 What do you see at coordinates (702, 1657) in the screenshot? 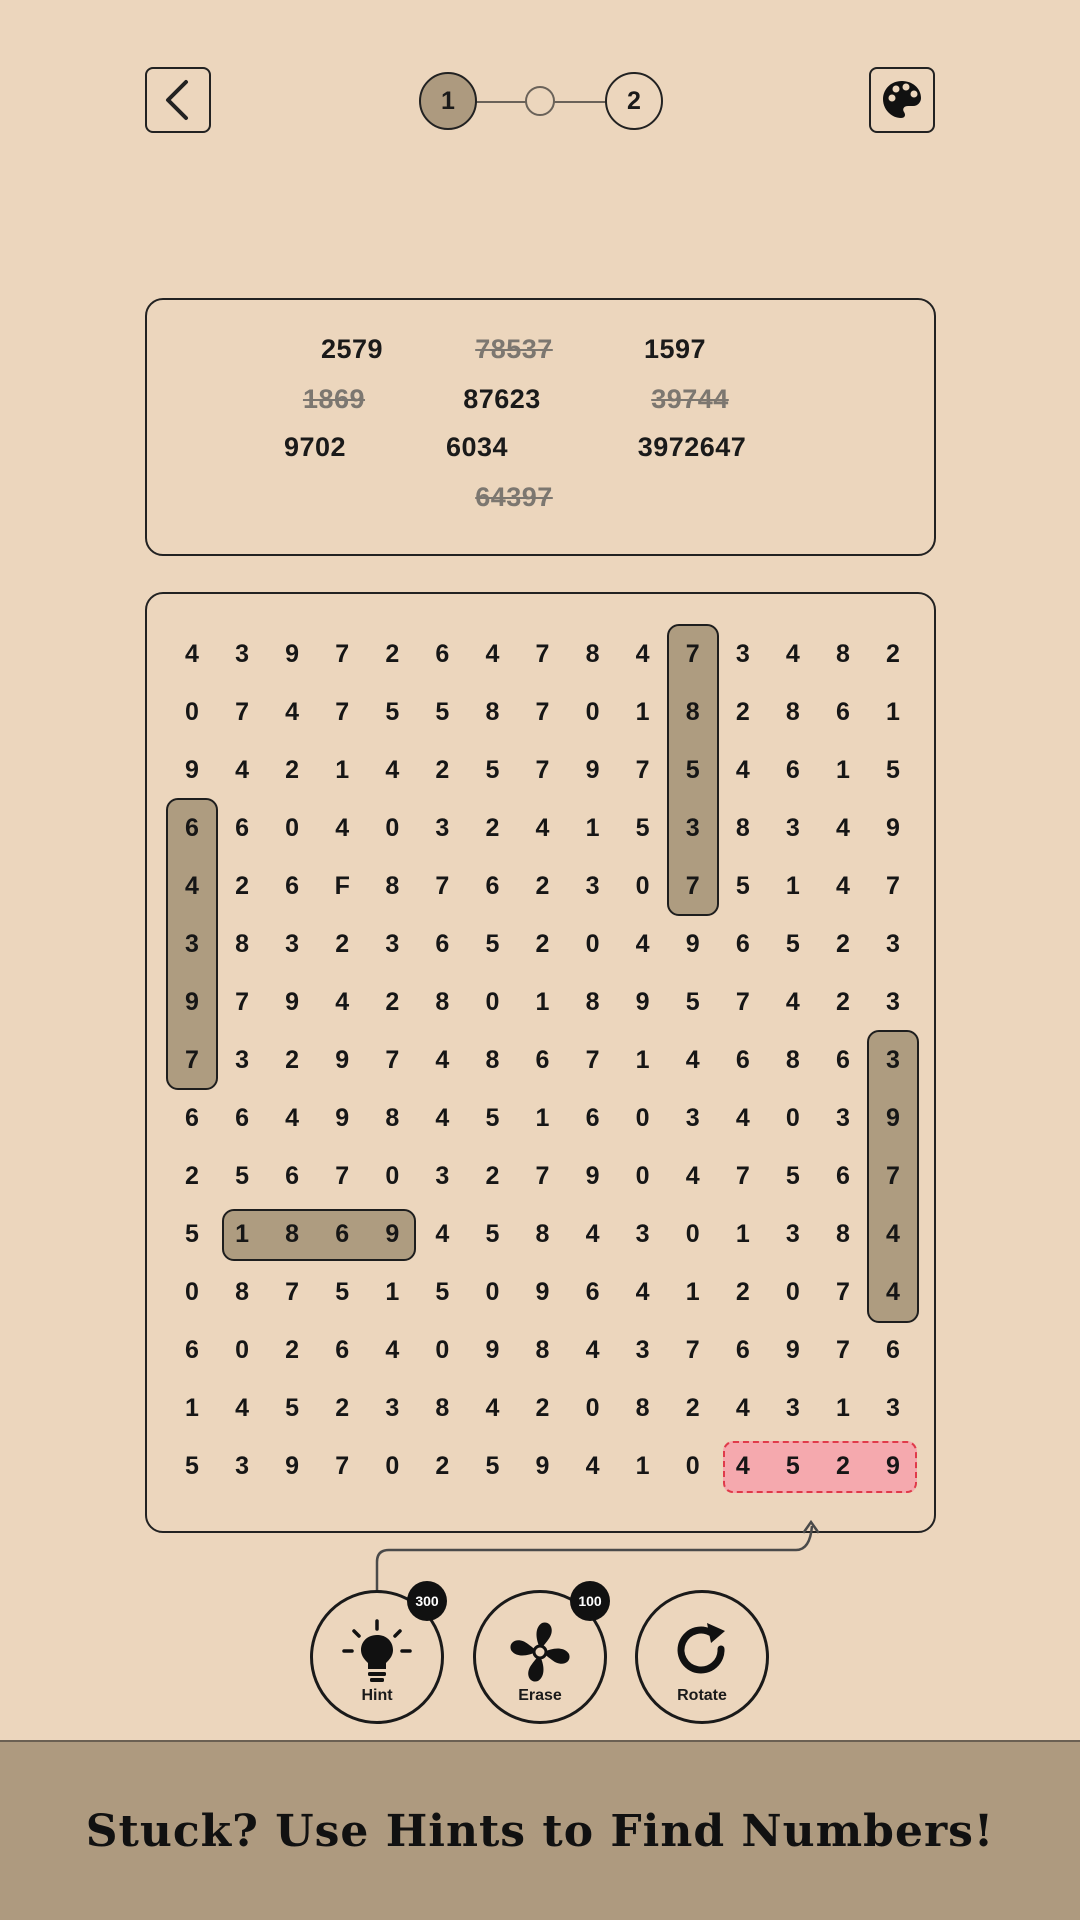
I see `rotate-button: Rotate` at bounding box center [702, 1657].